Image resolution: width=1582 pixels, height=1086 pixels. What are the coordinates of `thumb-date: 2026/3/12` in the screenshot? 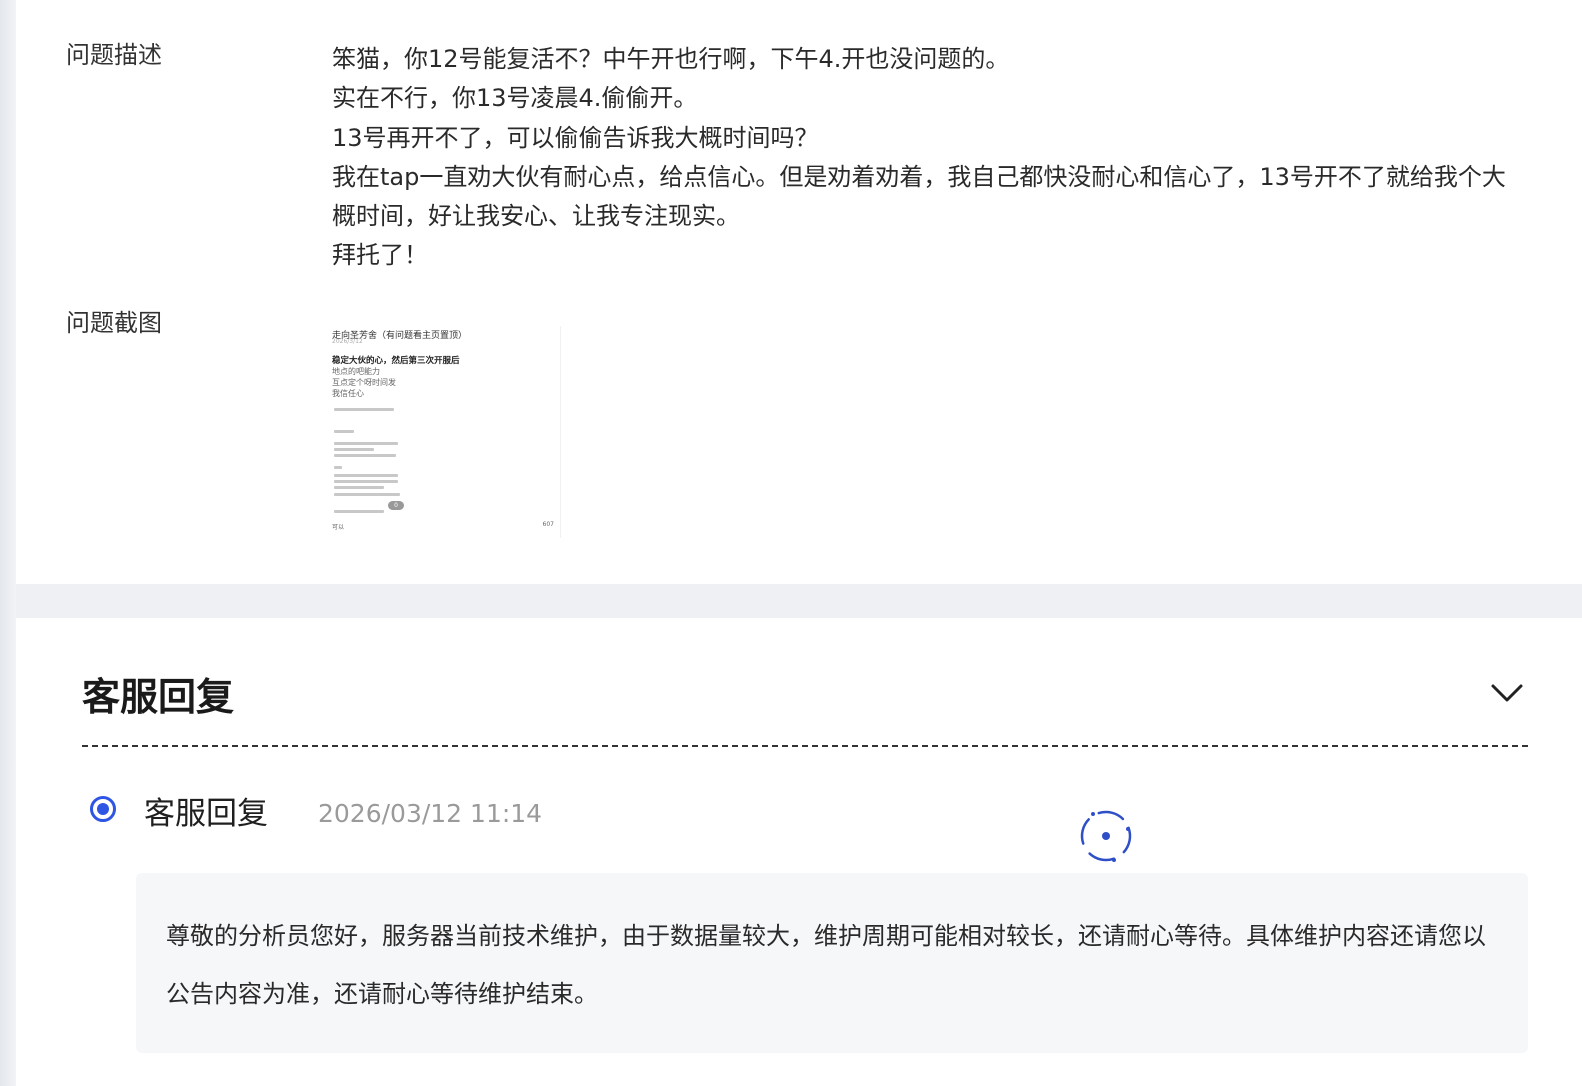 It's located at (347, 341).